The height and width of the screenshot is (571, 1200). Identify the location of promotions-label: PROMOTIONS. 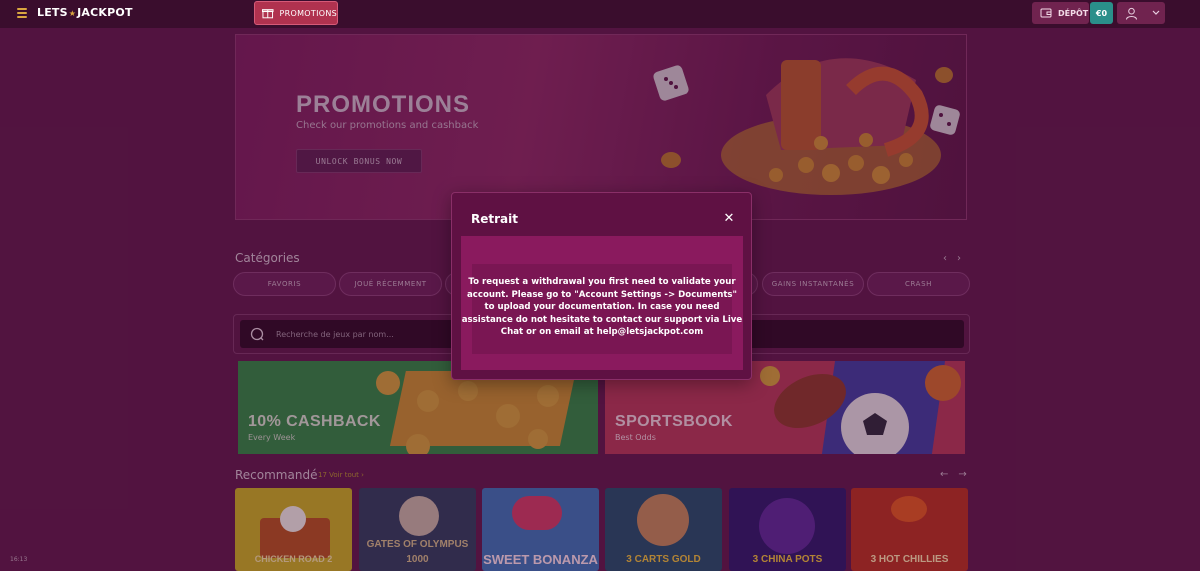
(308, 13).